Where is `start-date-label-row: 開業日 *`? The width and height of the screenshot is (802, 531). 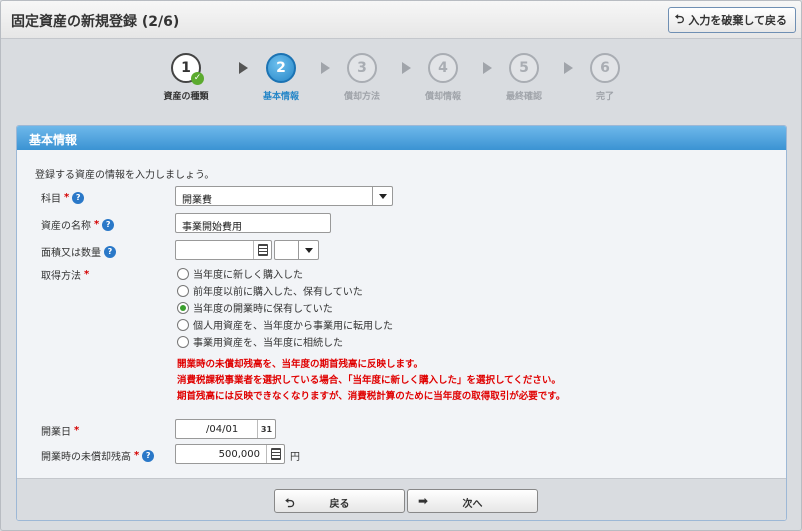
start-date-label-row: 開業日 * is located at coordinates (60, 431).